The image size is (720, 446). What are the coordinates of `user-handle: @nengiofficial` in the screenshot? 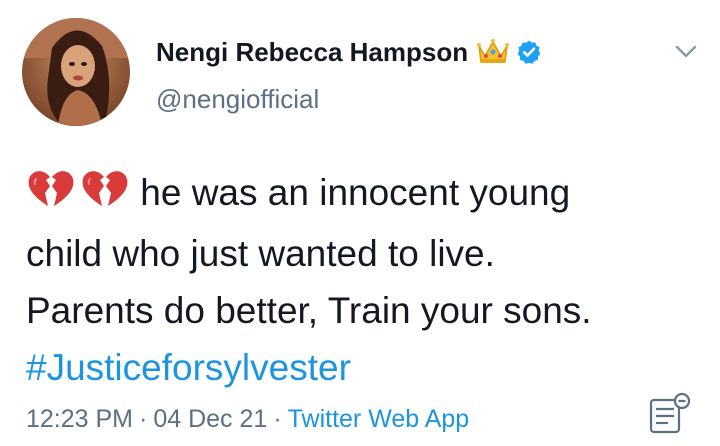 It's located at (237, 99).